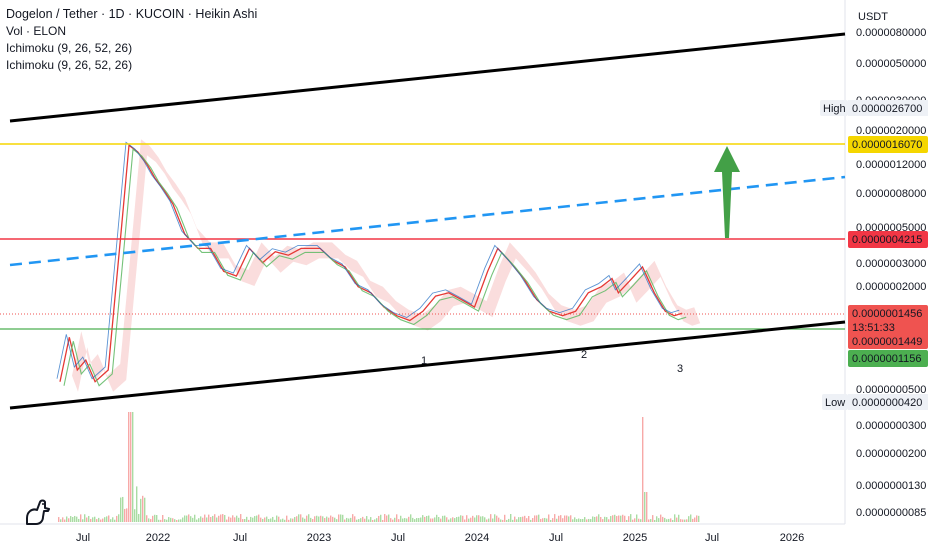 Image resolution: width=932 pixels, height=550 pixels. I want to click on indicator-ichimoku-2: Ichimoku (9, 26, 52, 26), so click(131, 65).